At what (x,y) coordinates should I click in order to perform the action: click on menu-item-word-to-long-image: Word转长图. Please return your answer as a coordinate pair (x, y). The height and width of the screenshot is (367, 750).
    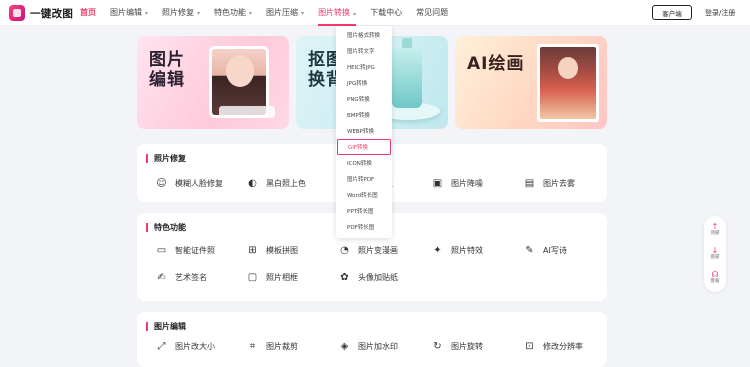
    Looking at the image, I should click on (364, 196).